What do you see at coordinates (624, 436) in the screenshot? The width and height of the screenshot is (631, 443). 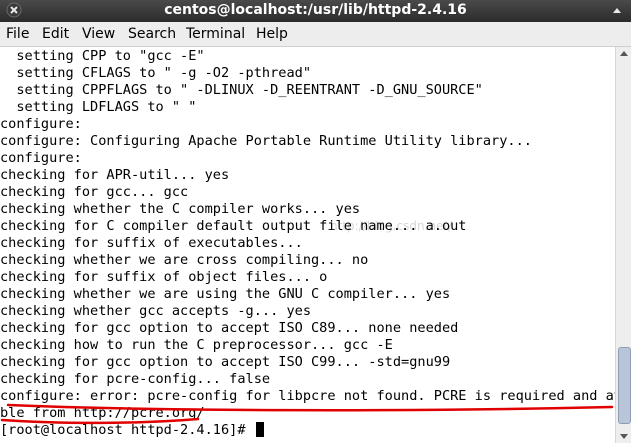 I see `scroll-down-arrow-icon` at bounding box center [624, 436].